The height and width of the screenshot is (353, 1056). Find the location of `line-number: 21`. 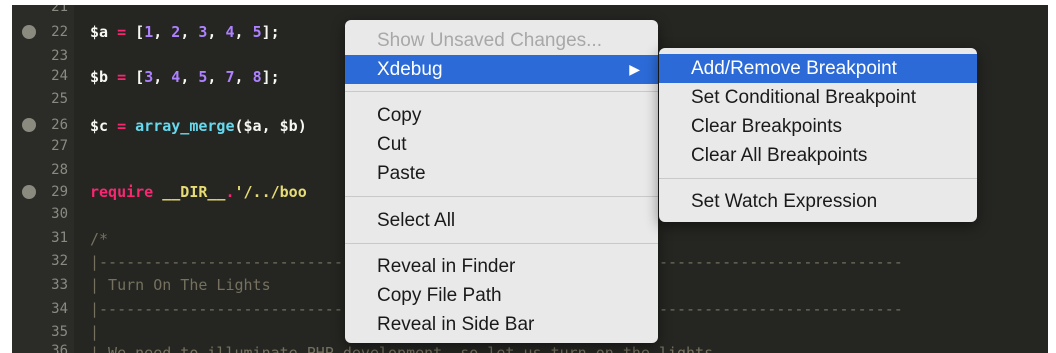

line-number: 21 is located at coordinates (59, 10).